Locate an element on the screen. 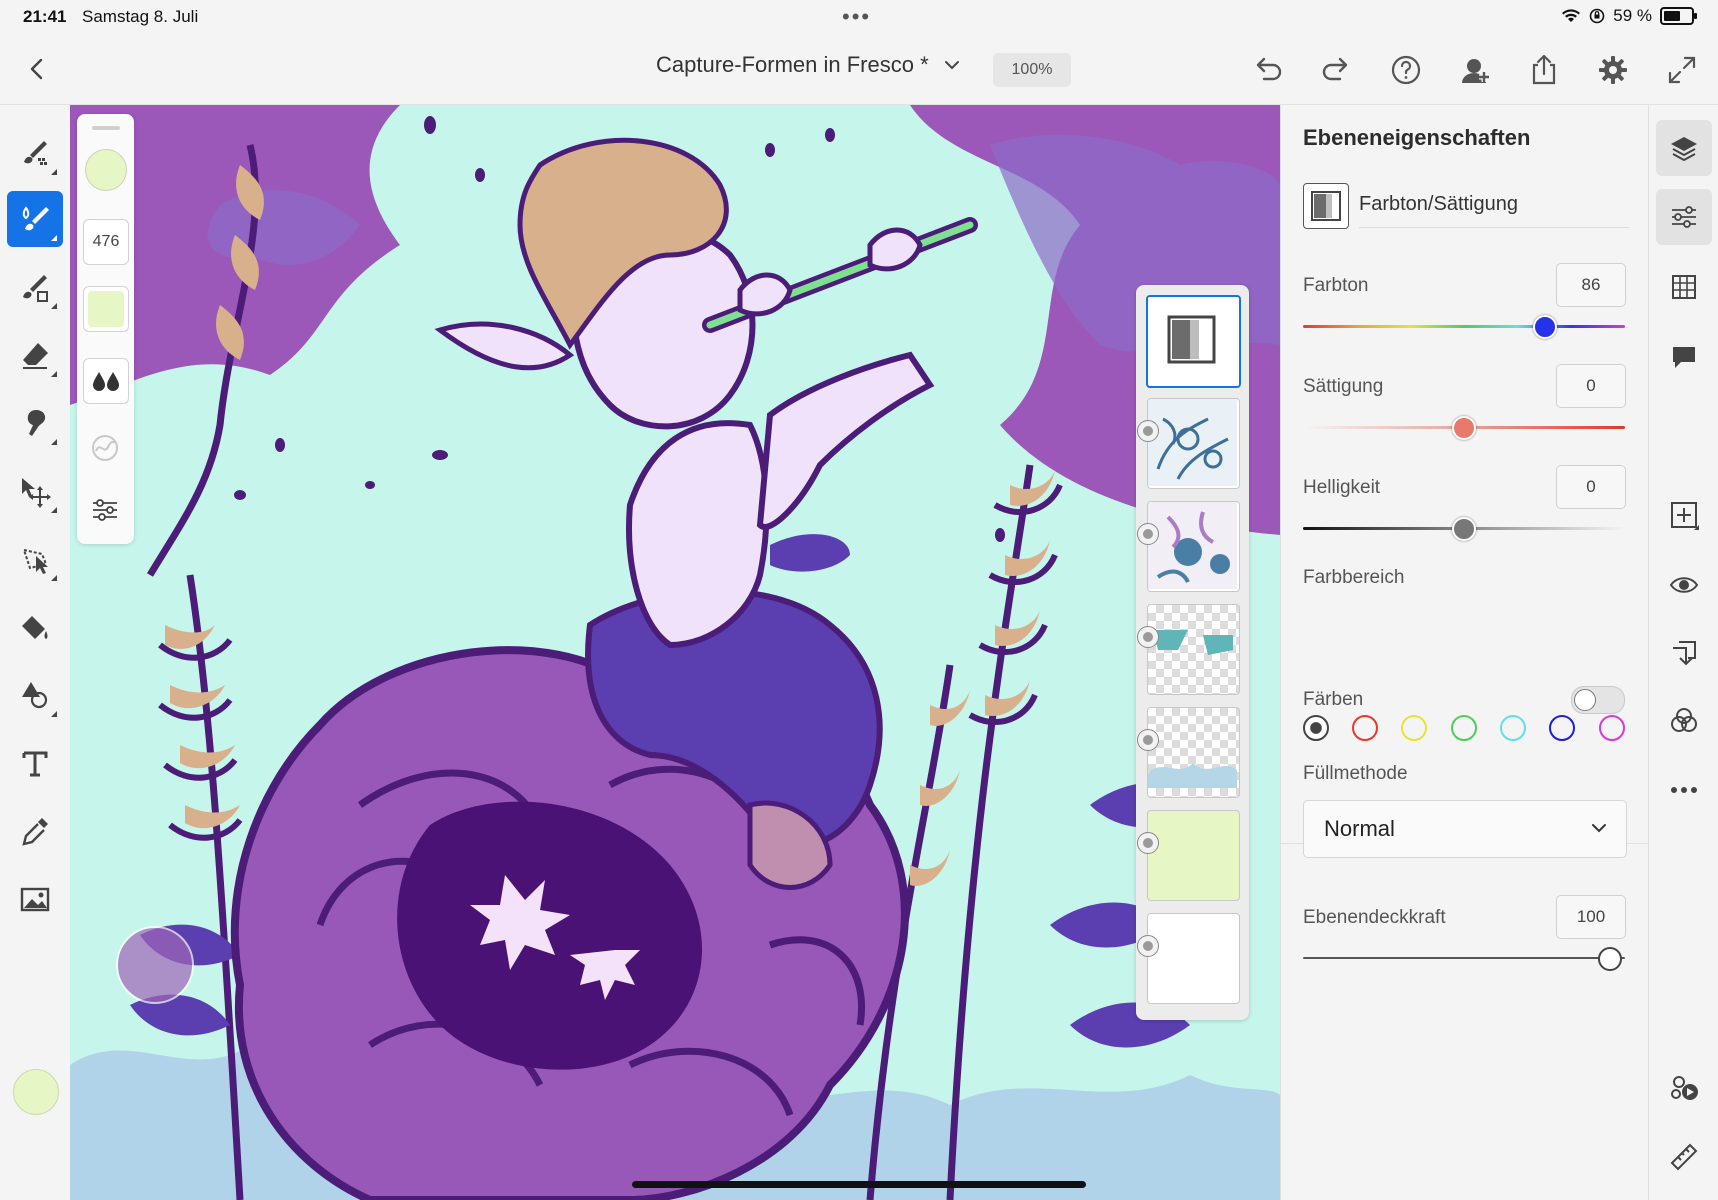  shapes-icon is located at coordinates (35, 695).